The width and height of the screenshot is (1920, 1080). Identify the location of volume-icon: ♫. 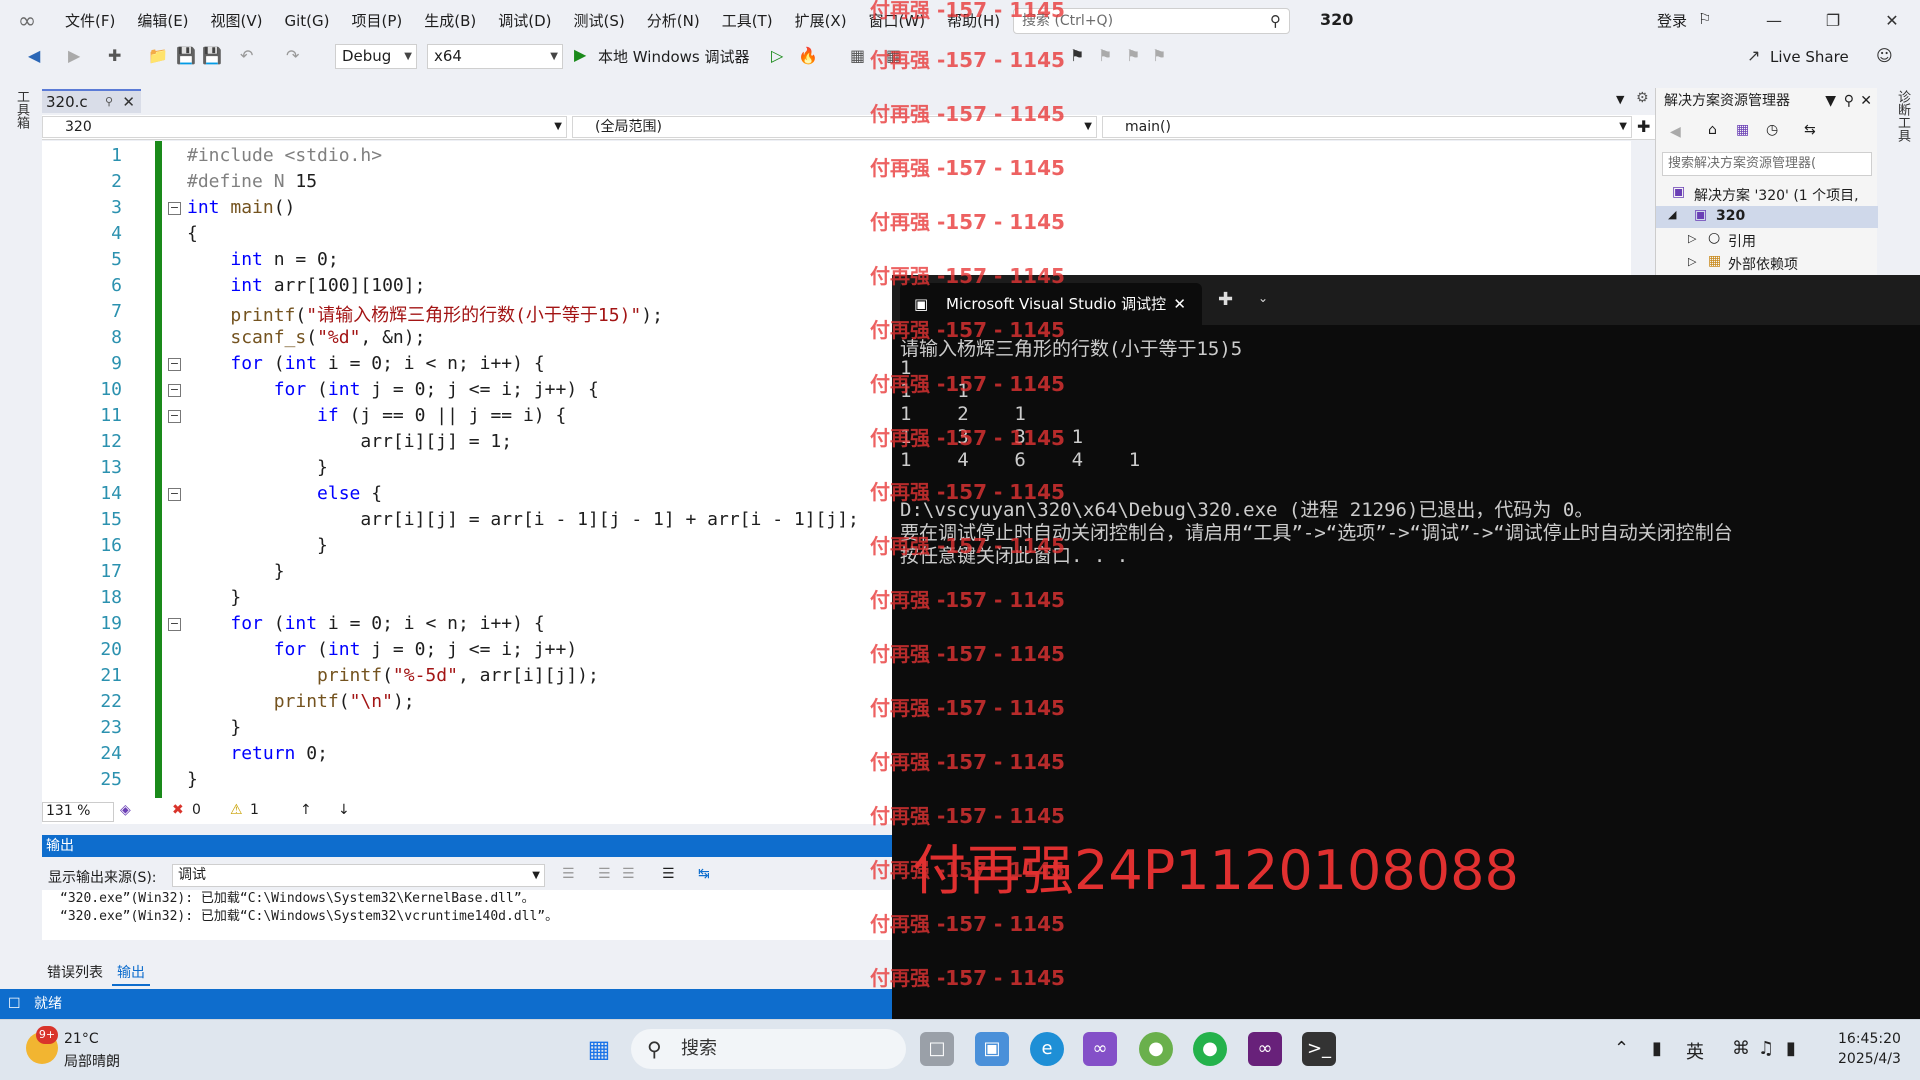
(1766, 1048).